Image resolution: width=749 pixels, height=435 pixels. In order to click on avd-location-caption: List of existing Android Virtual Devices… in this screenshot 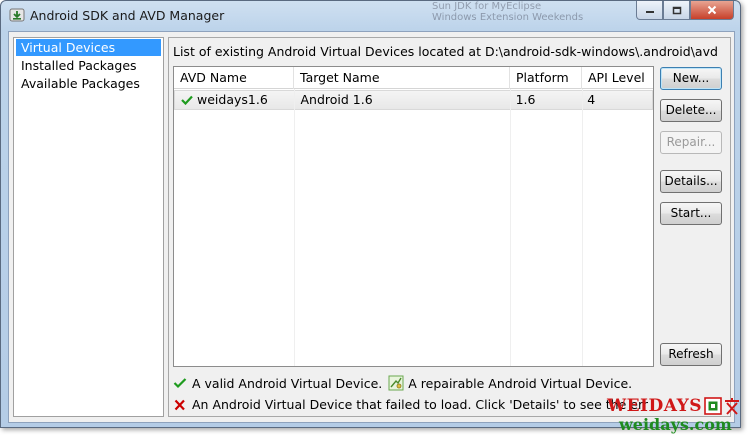, I will do `click(445, 51)`.